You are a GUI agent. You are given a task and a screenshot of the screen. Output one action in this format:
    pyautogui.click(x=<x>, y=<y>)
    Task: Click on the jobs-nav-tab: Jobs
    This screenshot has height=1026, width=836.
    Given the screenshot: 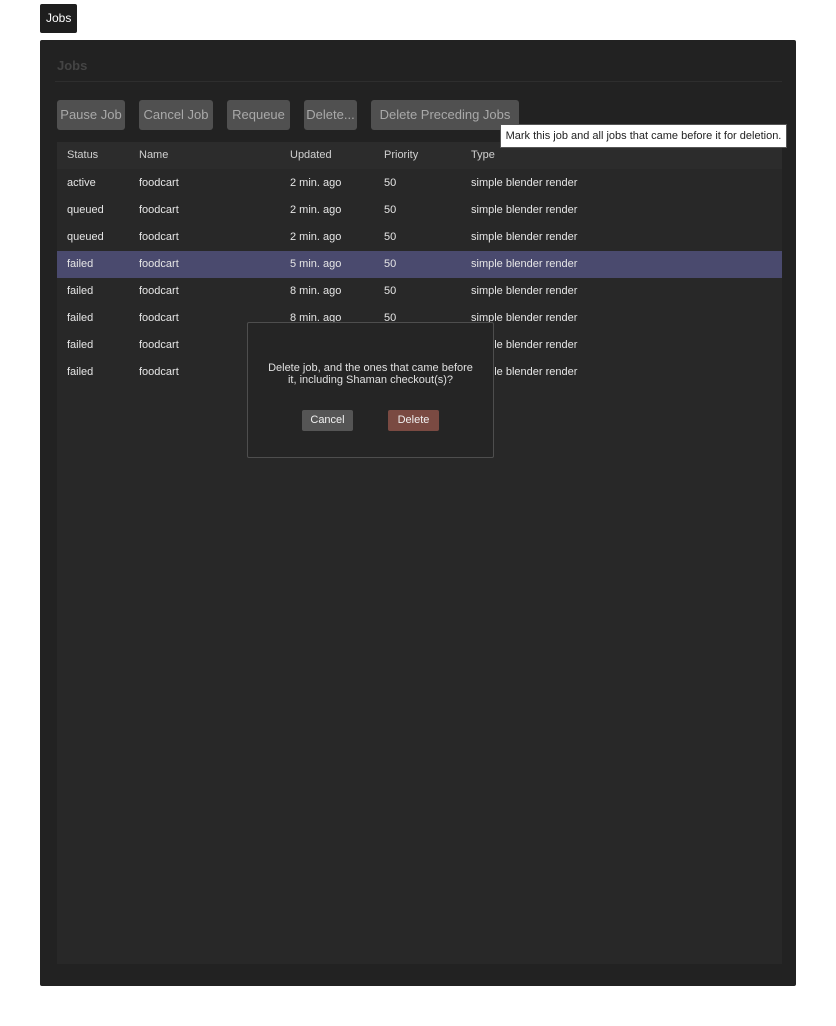 What is the action you would take?
    pyautogui.click(x=59, y=18)
    